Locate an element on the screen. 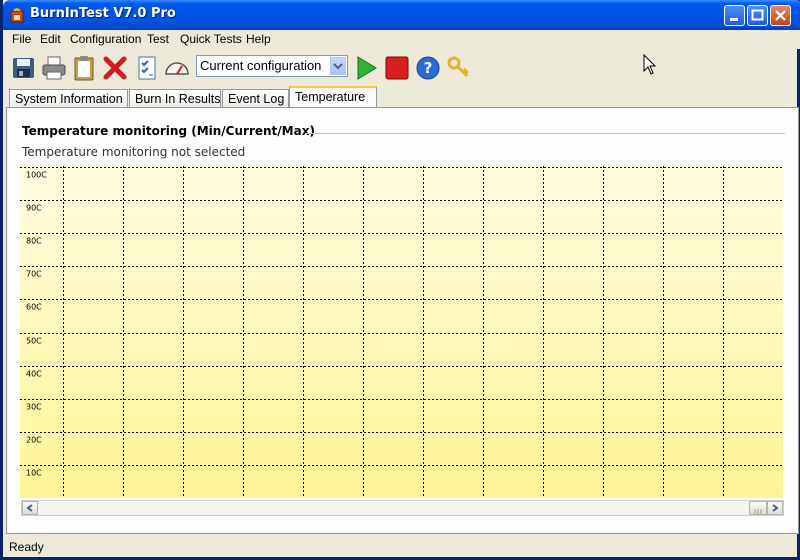 This screenshot has height=560, width=800. clipboard-icon is located at coordinates (84, 68).